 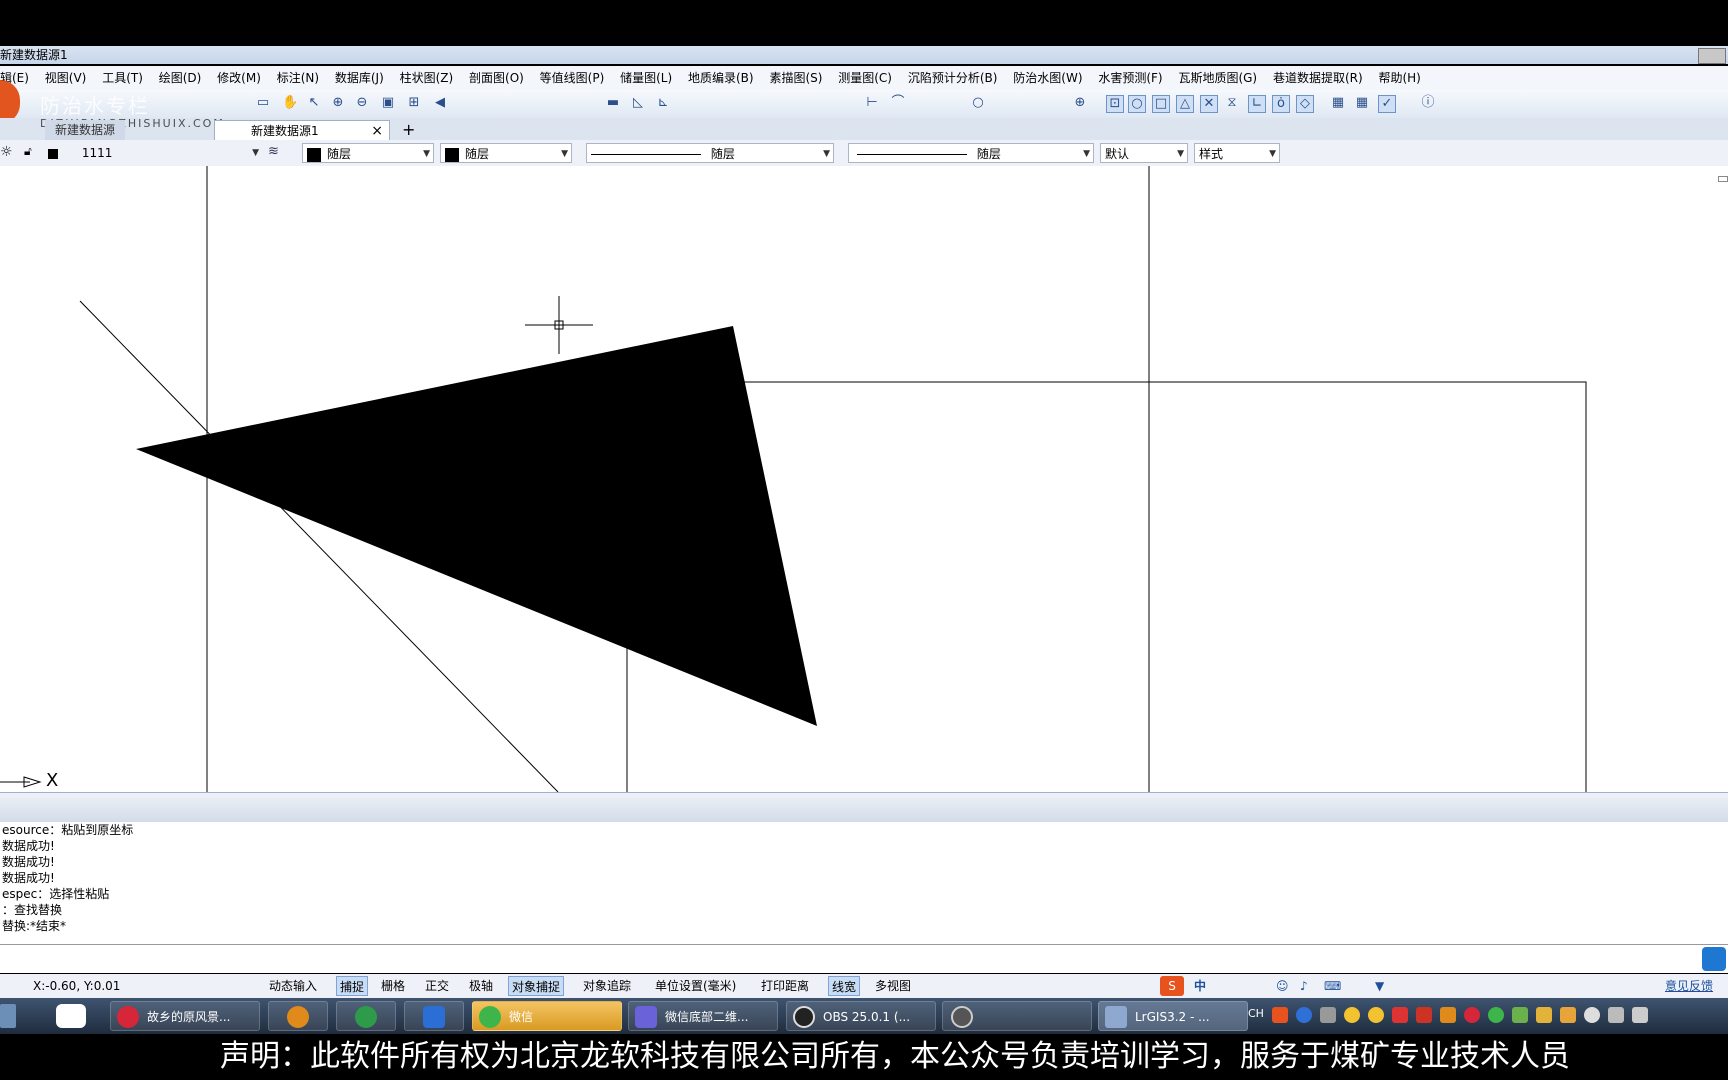 What do you see at coordinates (1496, 1015) in the screenshot?
I see `tray-wechat-icon` at bounding box center [1496, 1015].